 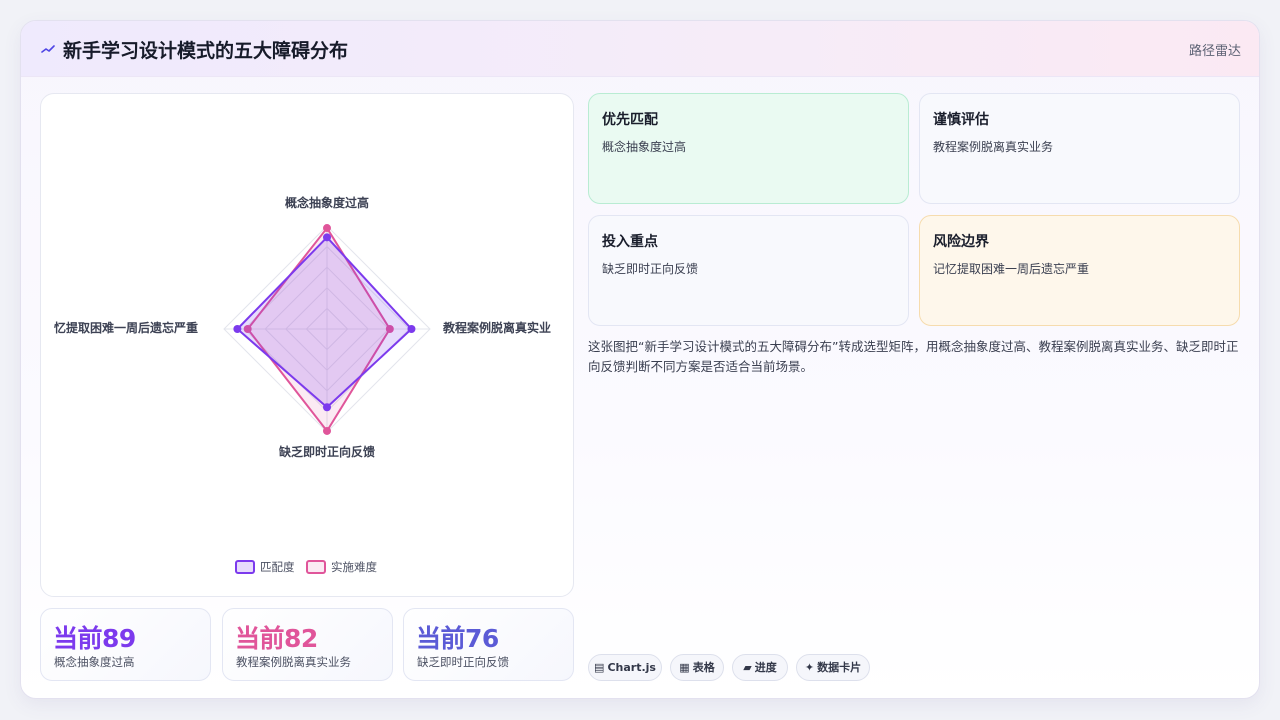 What do you see at coordinates (324, 322) in the screenshot?
I see `radar-series-area` at bounding box center [324, 322].